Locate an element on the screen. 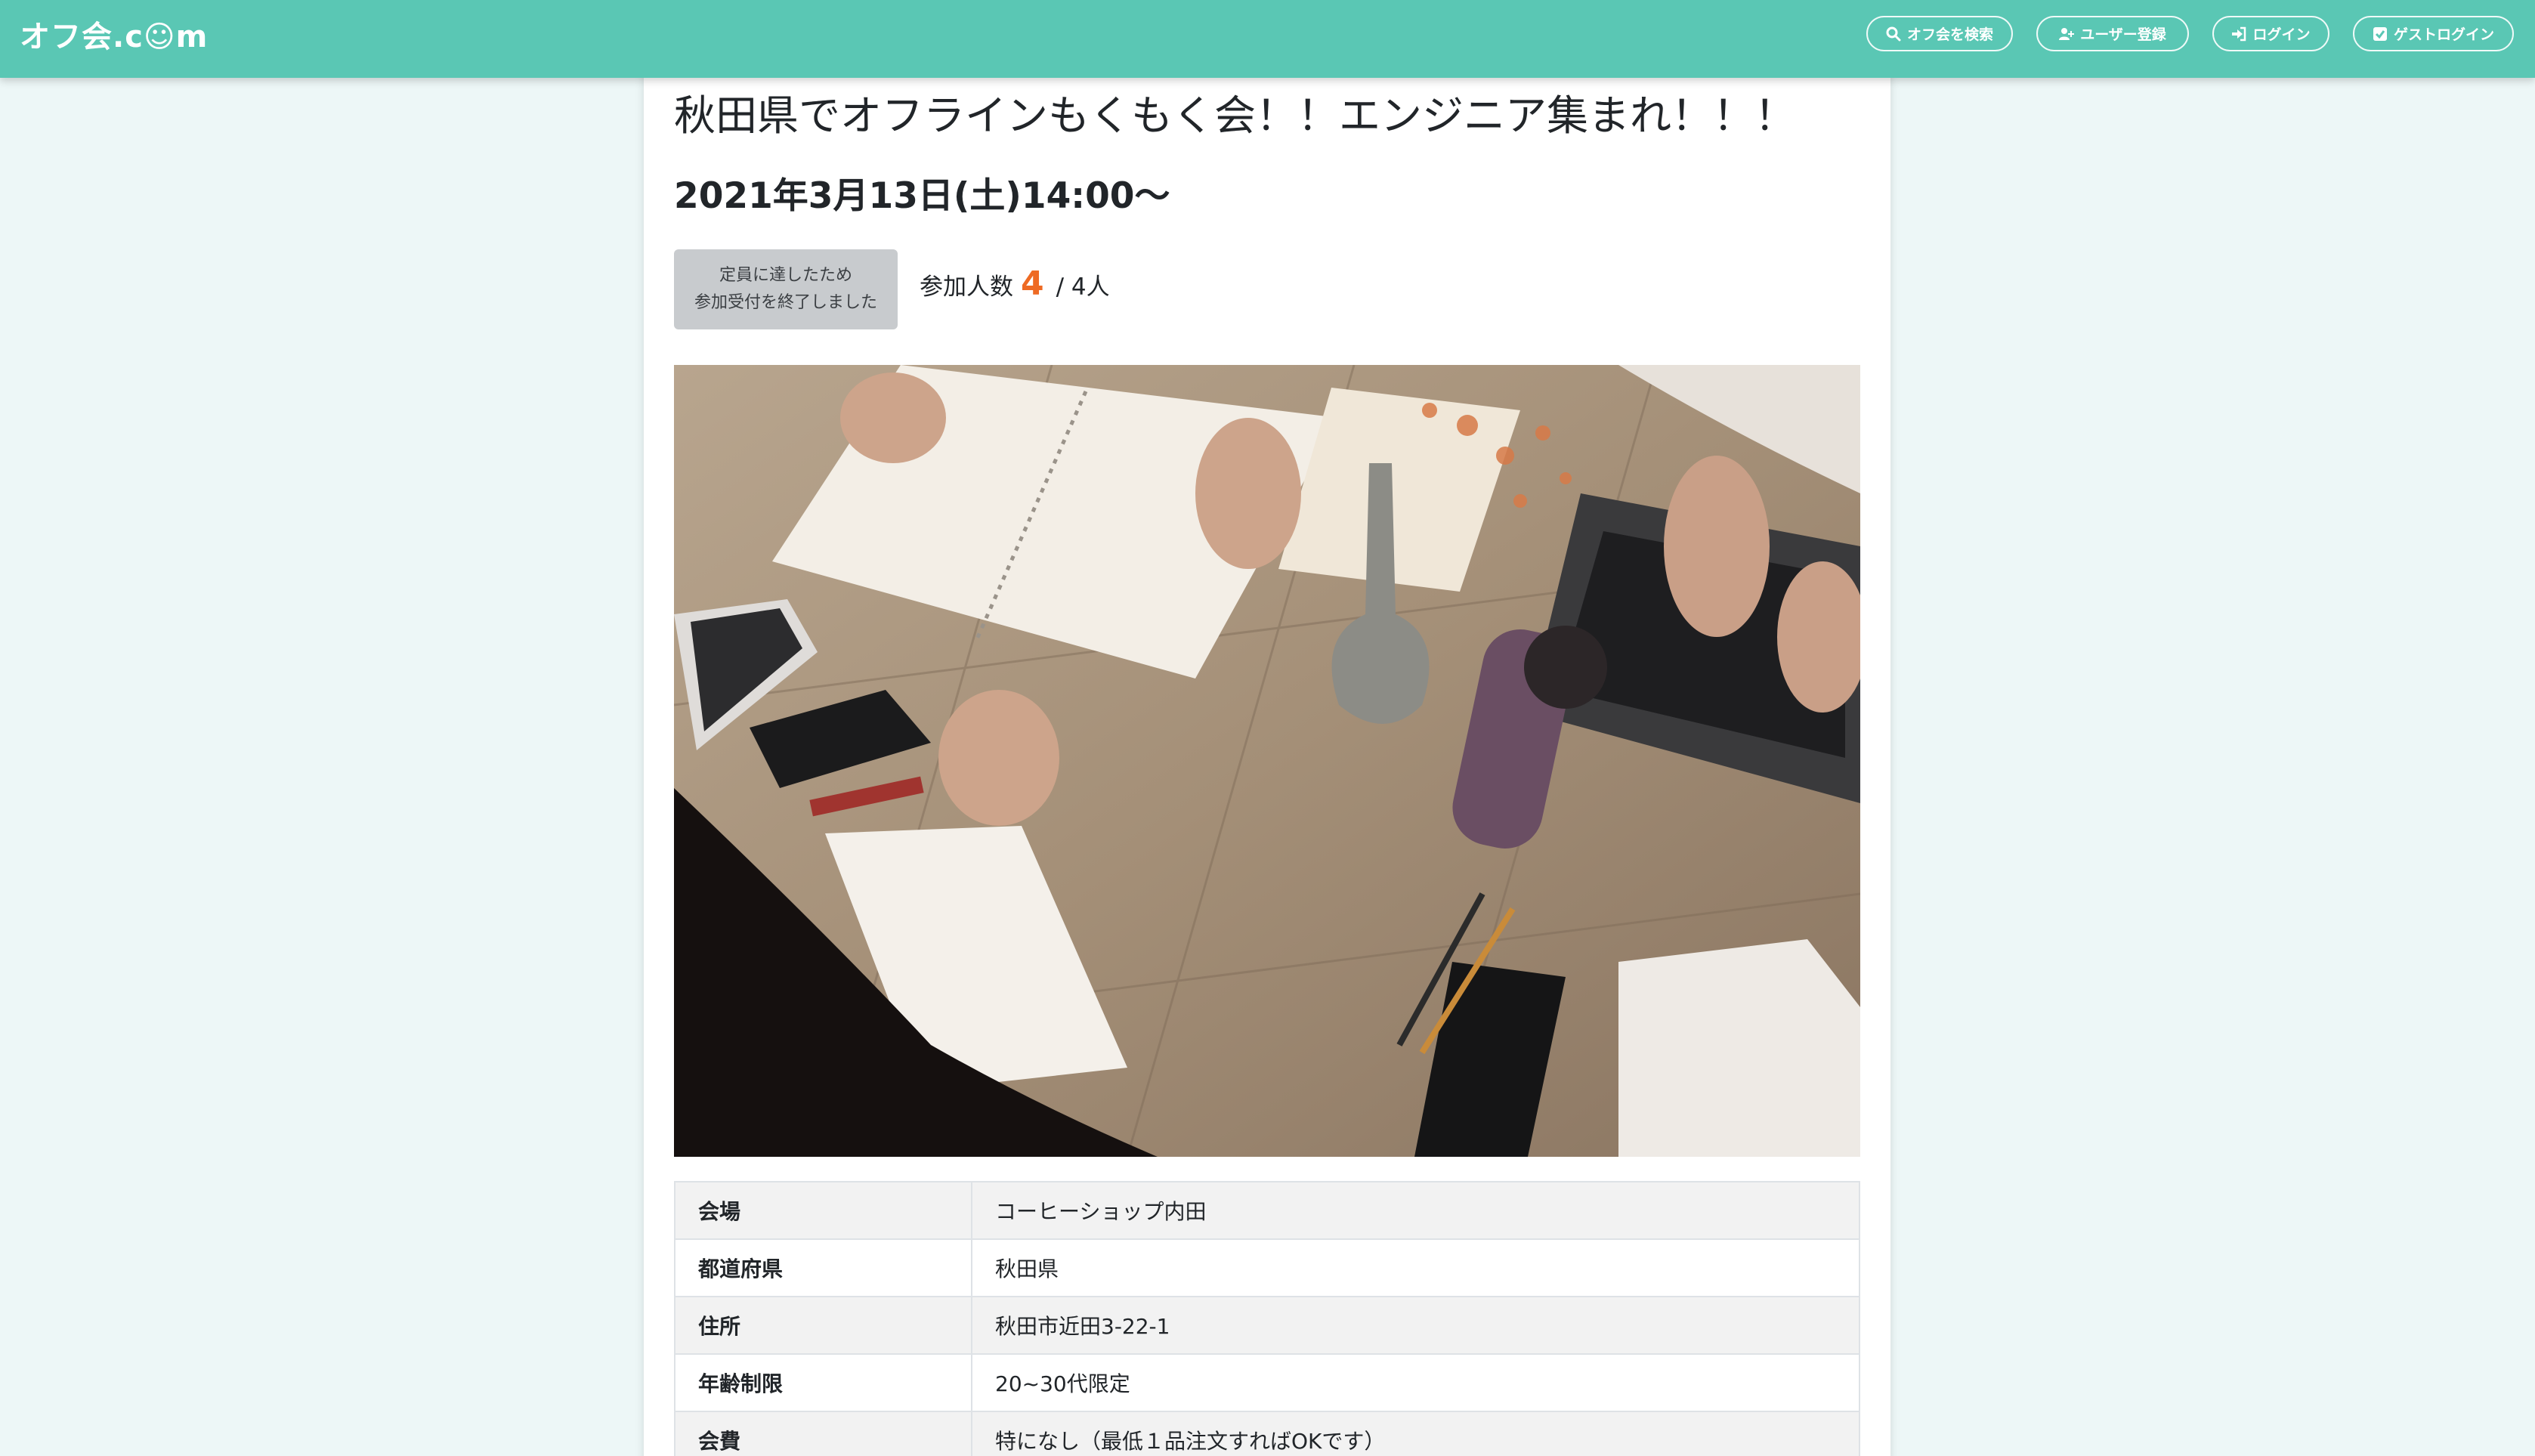 The height and width of the screenshot is (1456, 2535). prefecture-label: 都道府県 is located at coordinates (823, 1267).